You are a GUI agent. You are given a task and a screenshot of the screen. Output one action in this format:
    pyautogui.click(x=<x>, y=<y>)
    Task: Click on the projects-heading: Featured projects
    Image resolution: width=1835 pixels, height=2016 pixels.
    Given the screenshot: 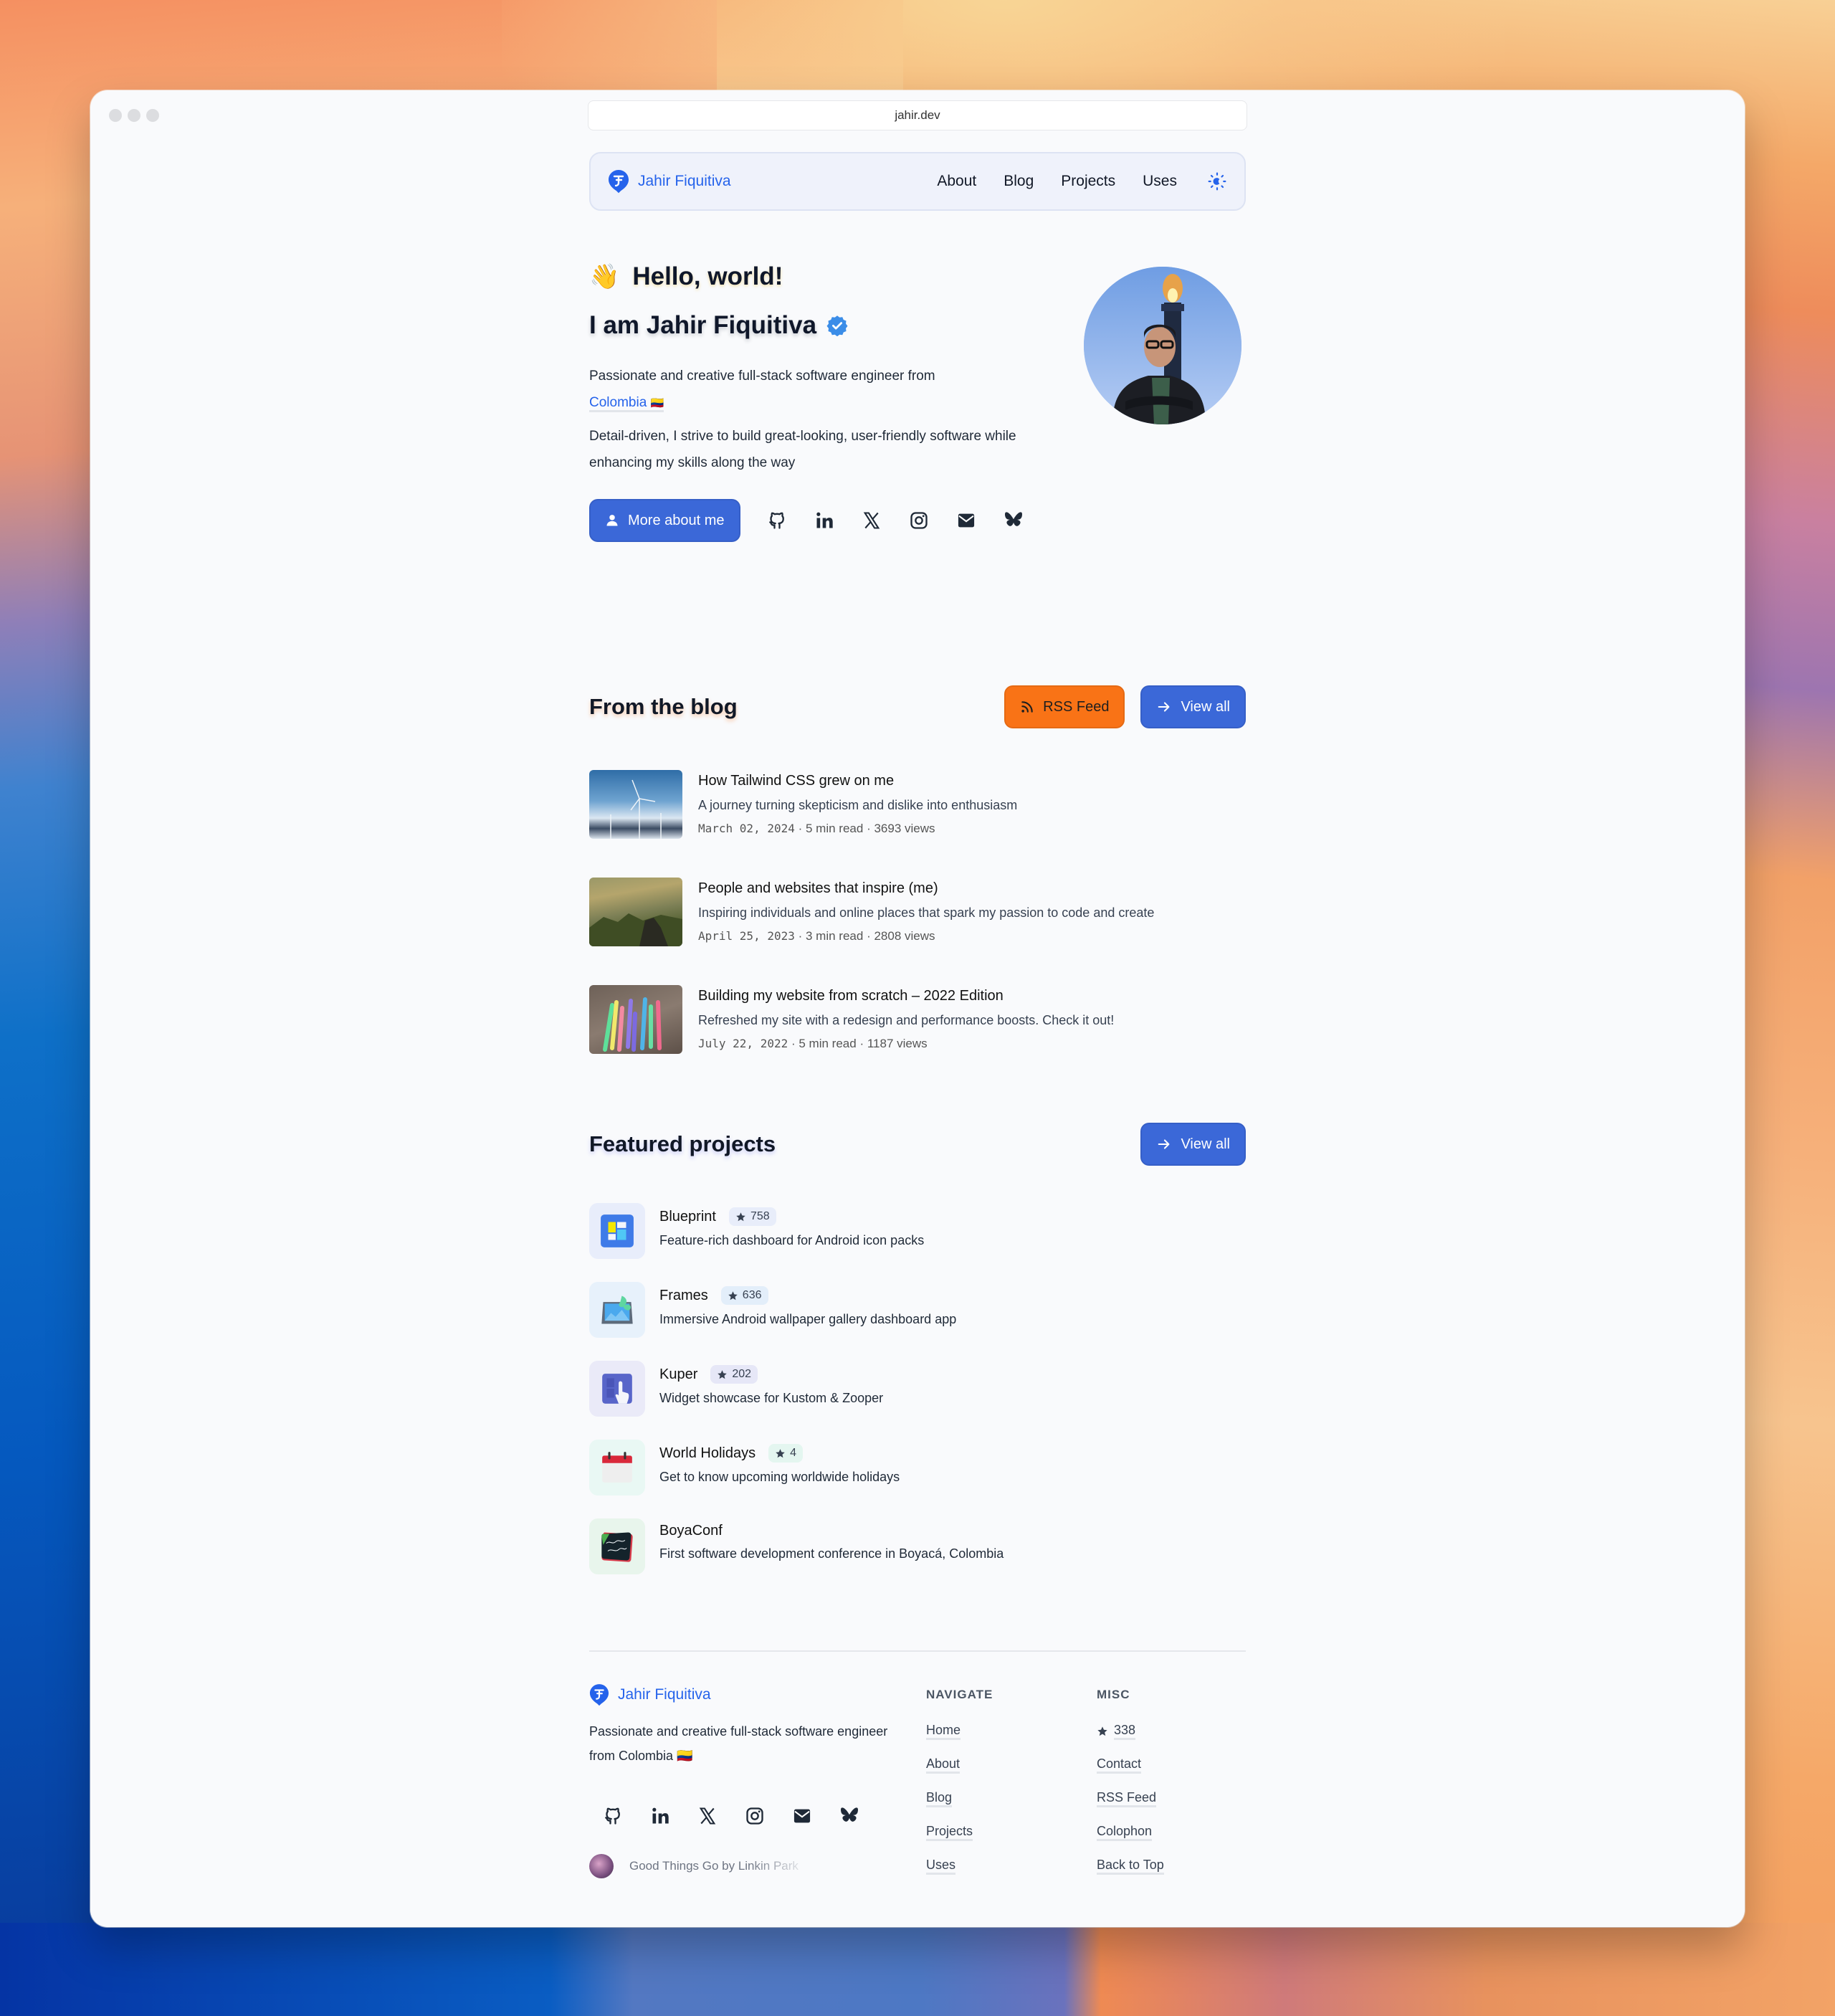 What is the action you would take?
    pyautogui.click(x=682, y=1143)
    